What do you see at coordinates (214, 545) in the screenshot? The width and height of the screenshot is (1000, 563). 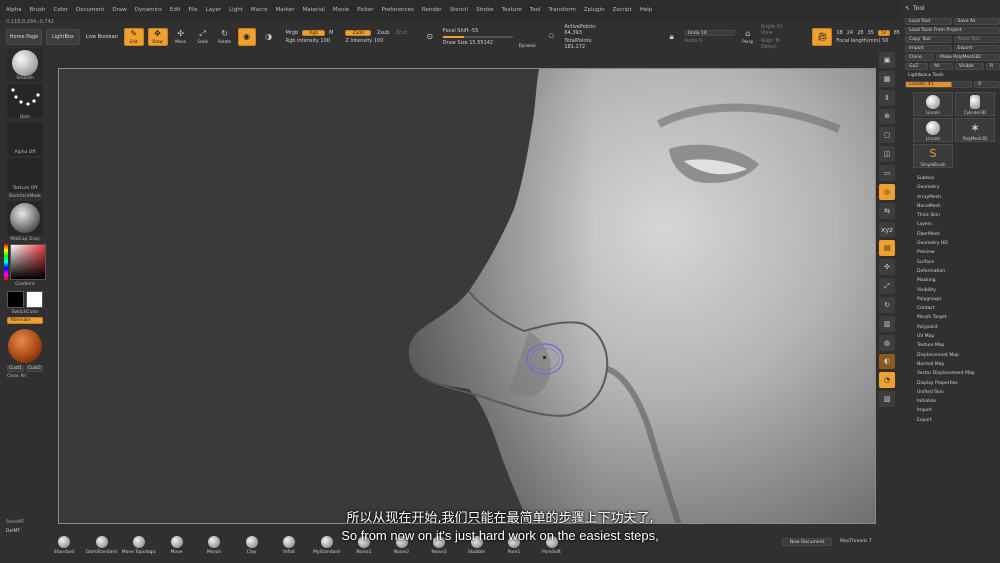 I see `brush-morph: Morph` at bounding box center [214, 545].